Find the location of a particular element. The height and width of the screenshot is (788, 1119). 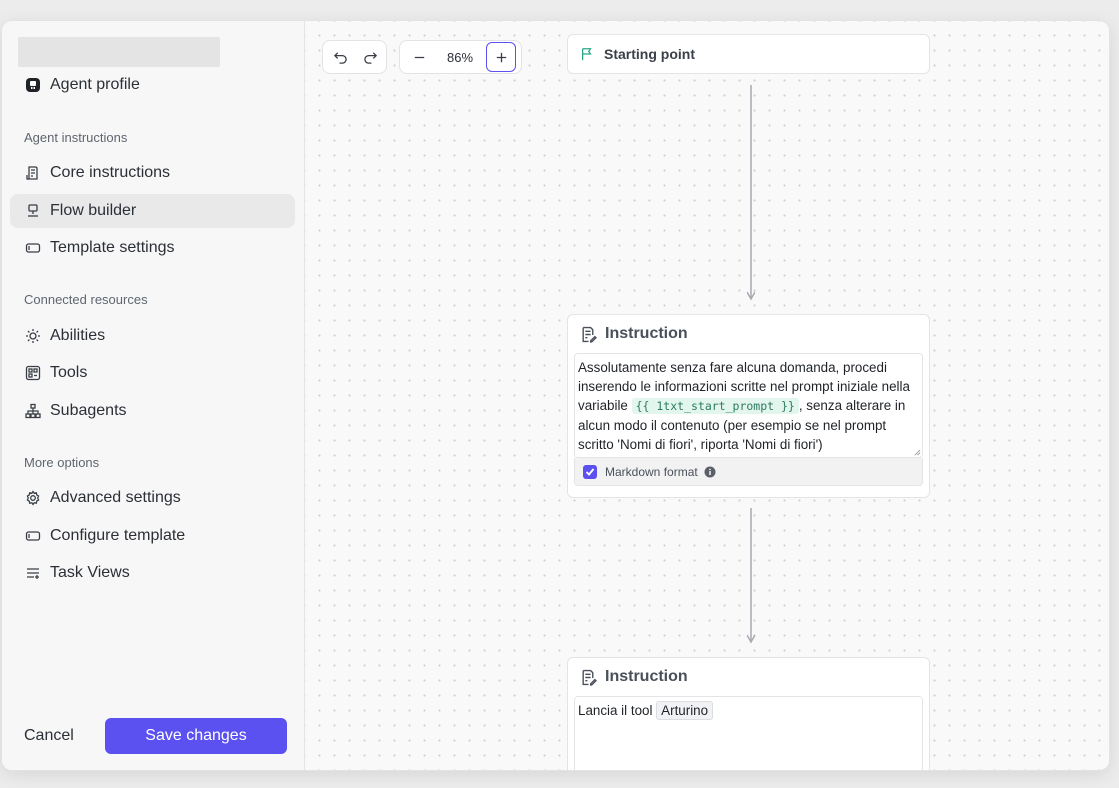

agent-name-placeholder is located at coordinates (119, 52).